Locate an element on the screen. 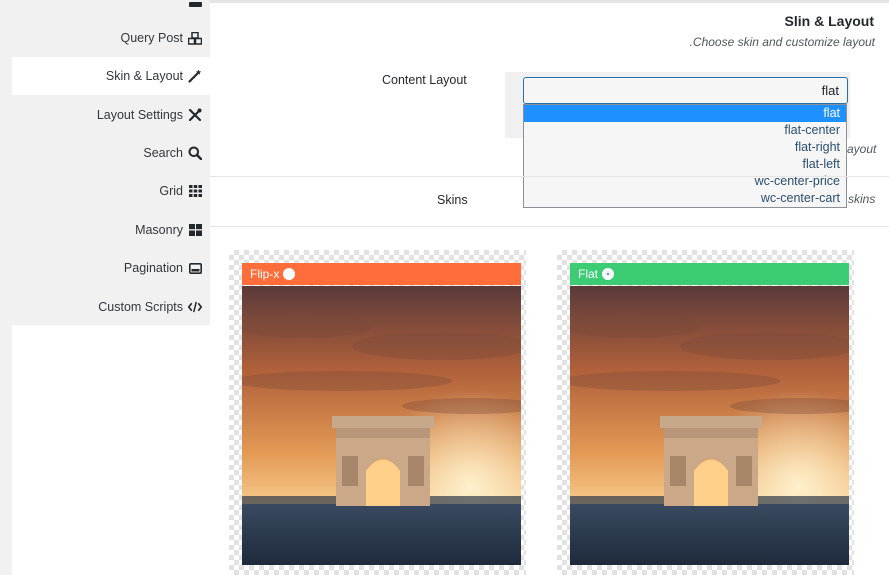 This screenshot has width=889, height=575. skin-radio-selected is located at coordinates (608, 274).